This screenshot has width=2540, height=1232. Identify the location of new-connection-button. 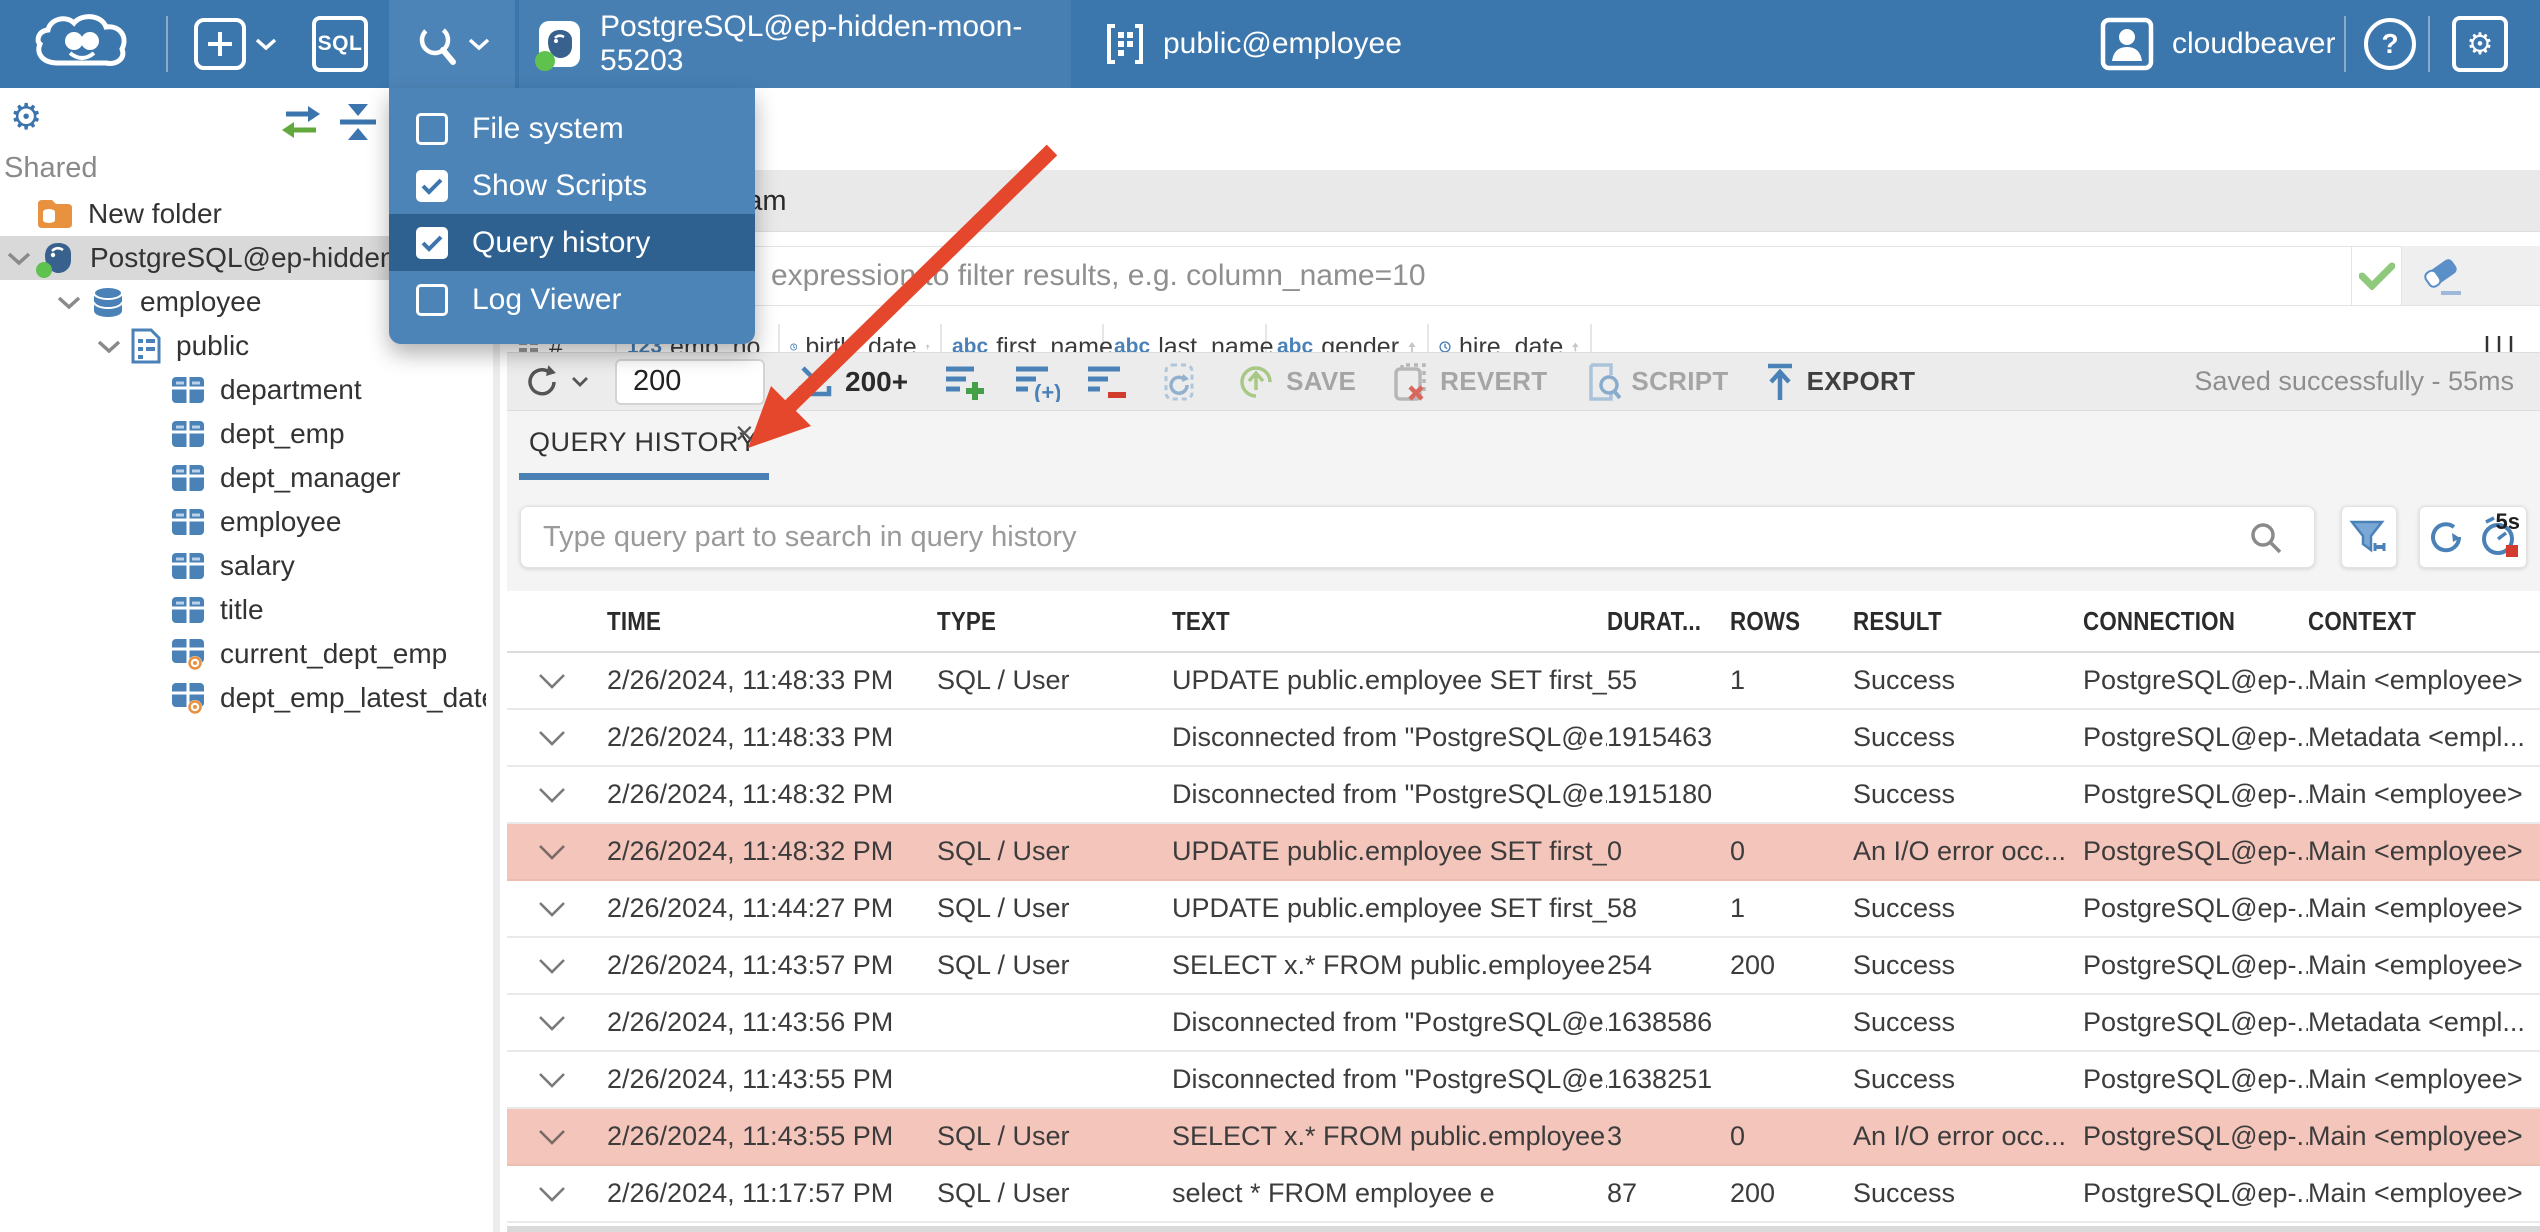
(235, 44).